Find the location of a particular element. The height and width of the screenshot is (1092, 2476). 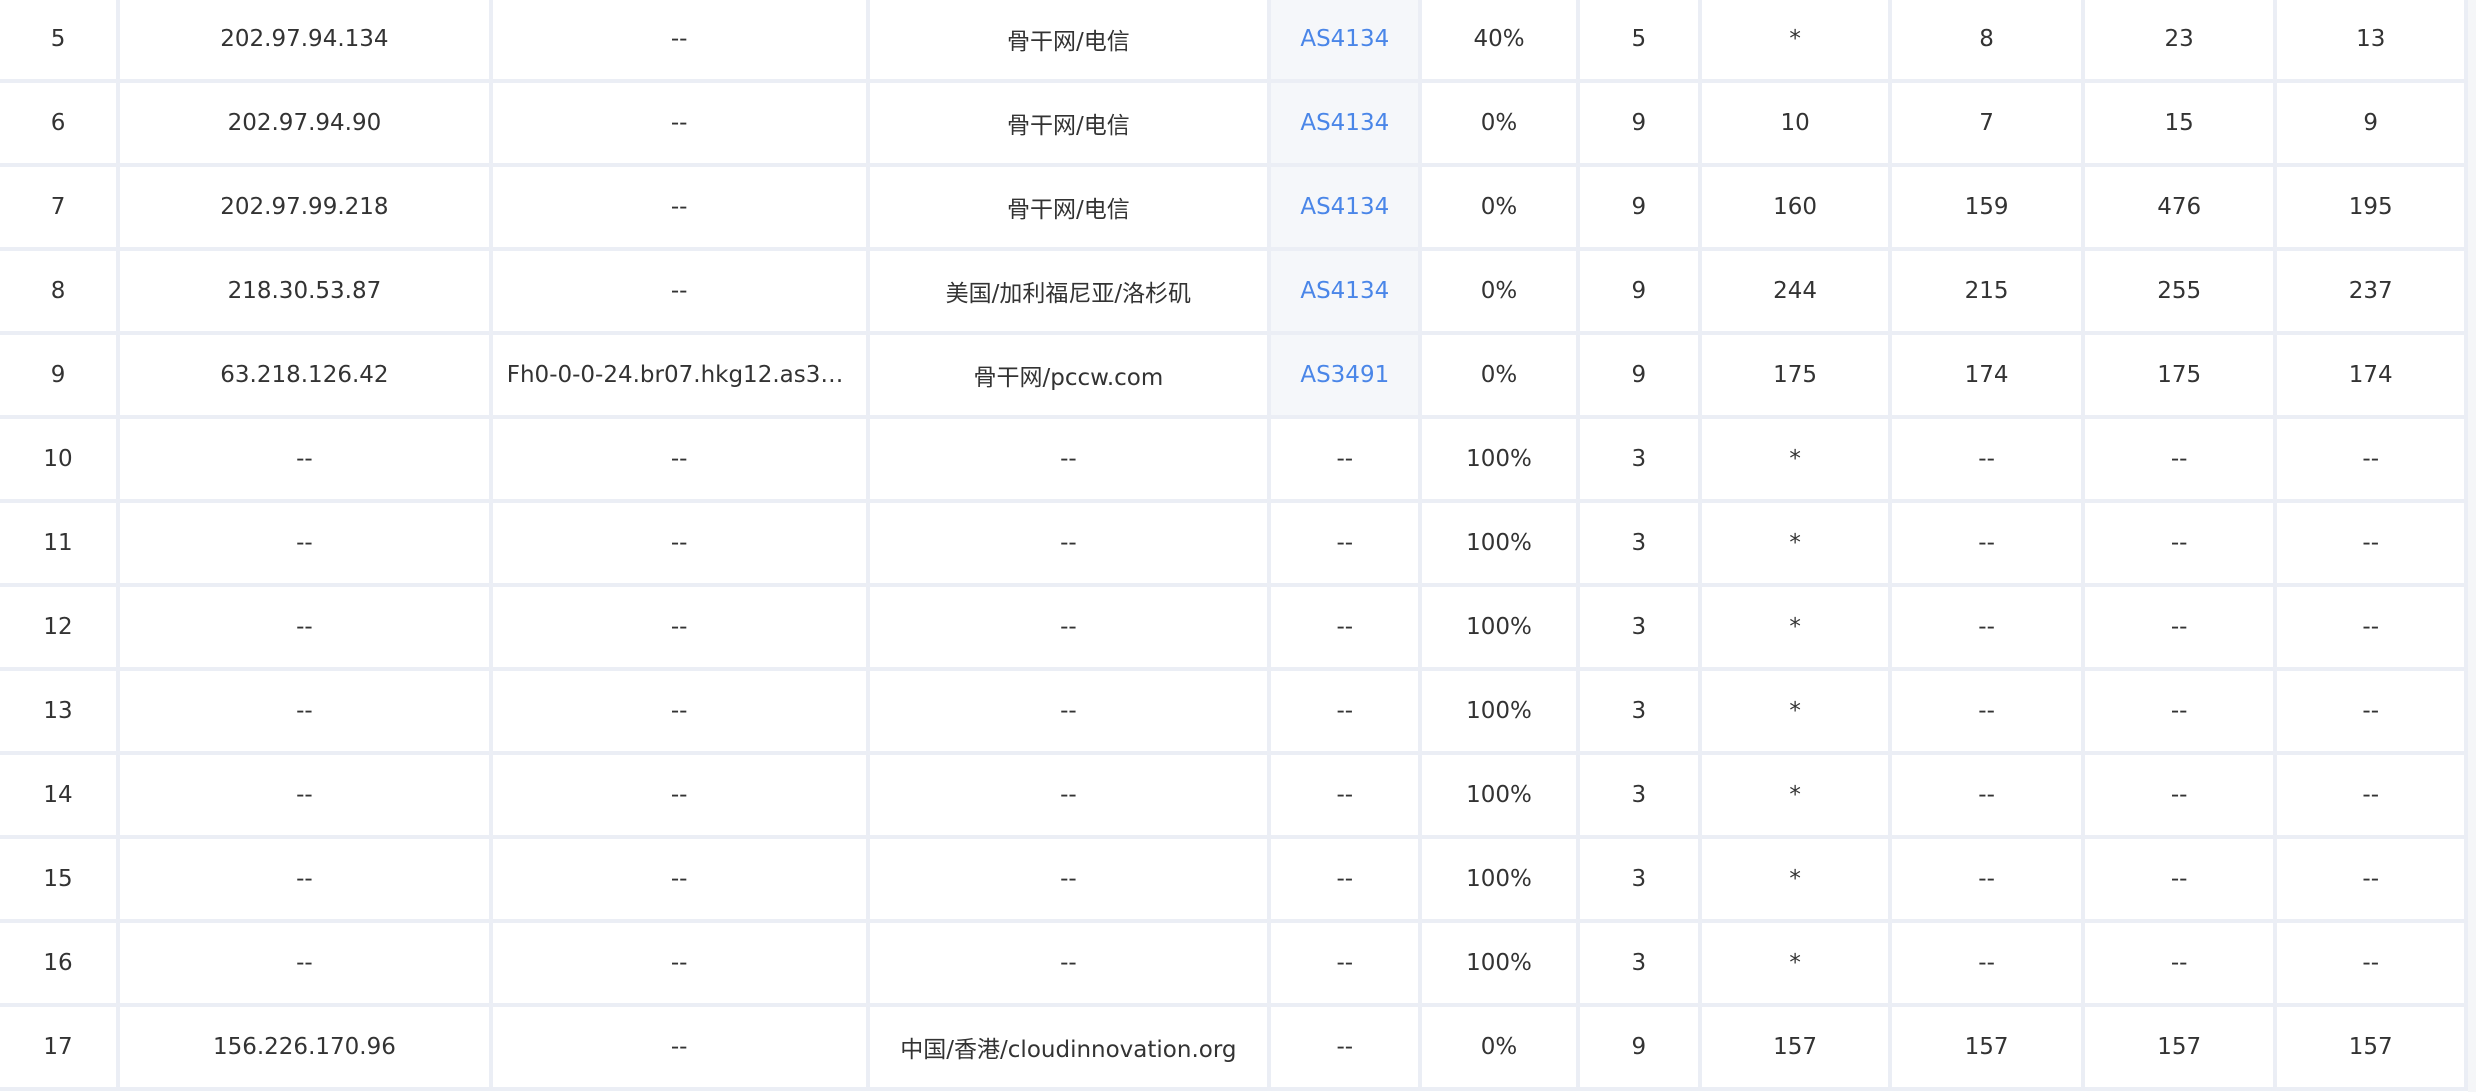

hop-number: 17 is located at coordinates (58, 1047).